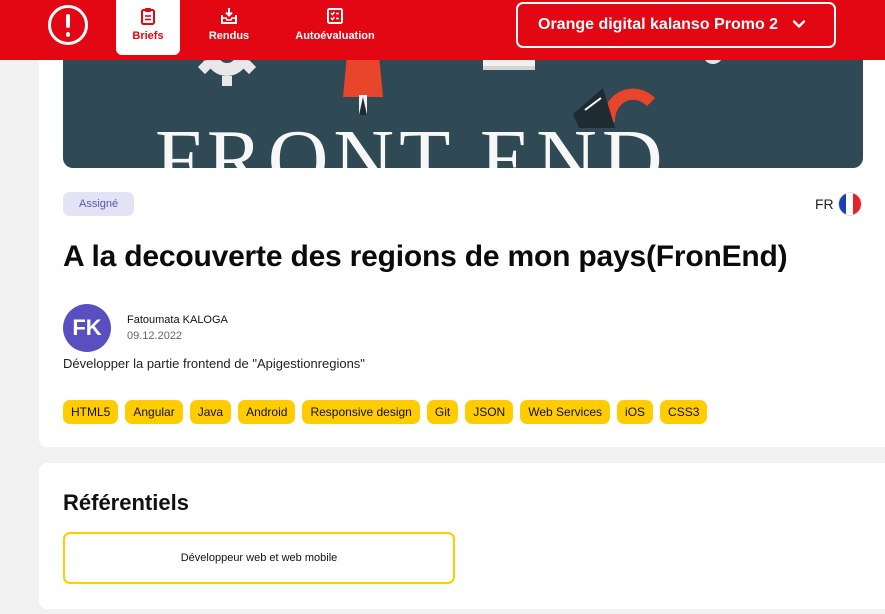  Describe the element at coordinates (177, 320) in the screenshot. I see `author-name: Fatoumata KALOGA` at that location.